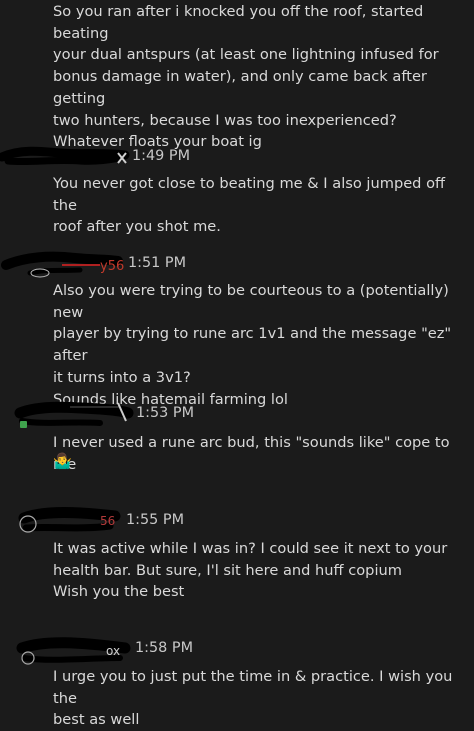  Describe the element at coordinates (237, 263) in the screenshot. I see `message-header: y56 1:51 PM` at that location.